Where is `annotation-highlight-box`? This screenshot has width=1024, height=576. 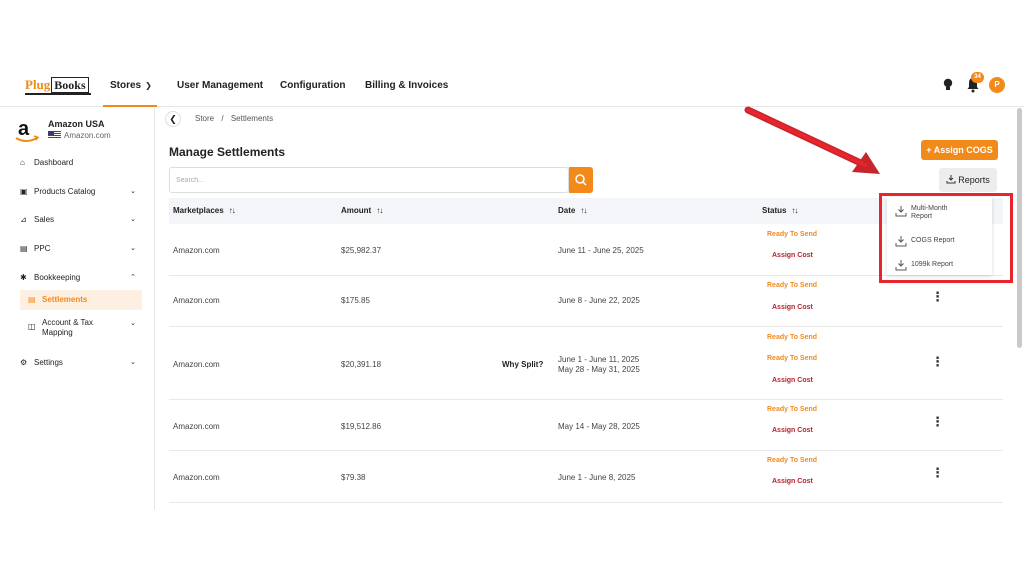 annotation-highlight-box is located at coordinates (946, 238).